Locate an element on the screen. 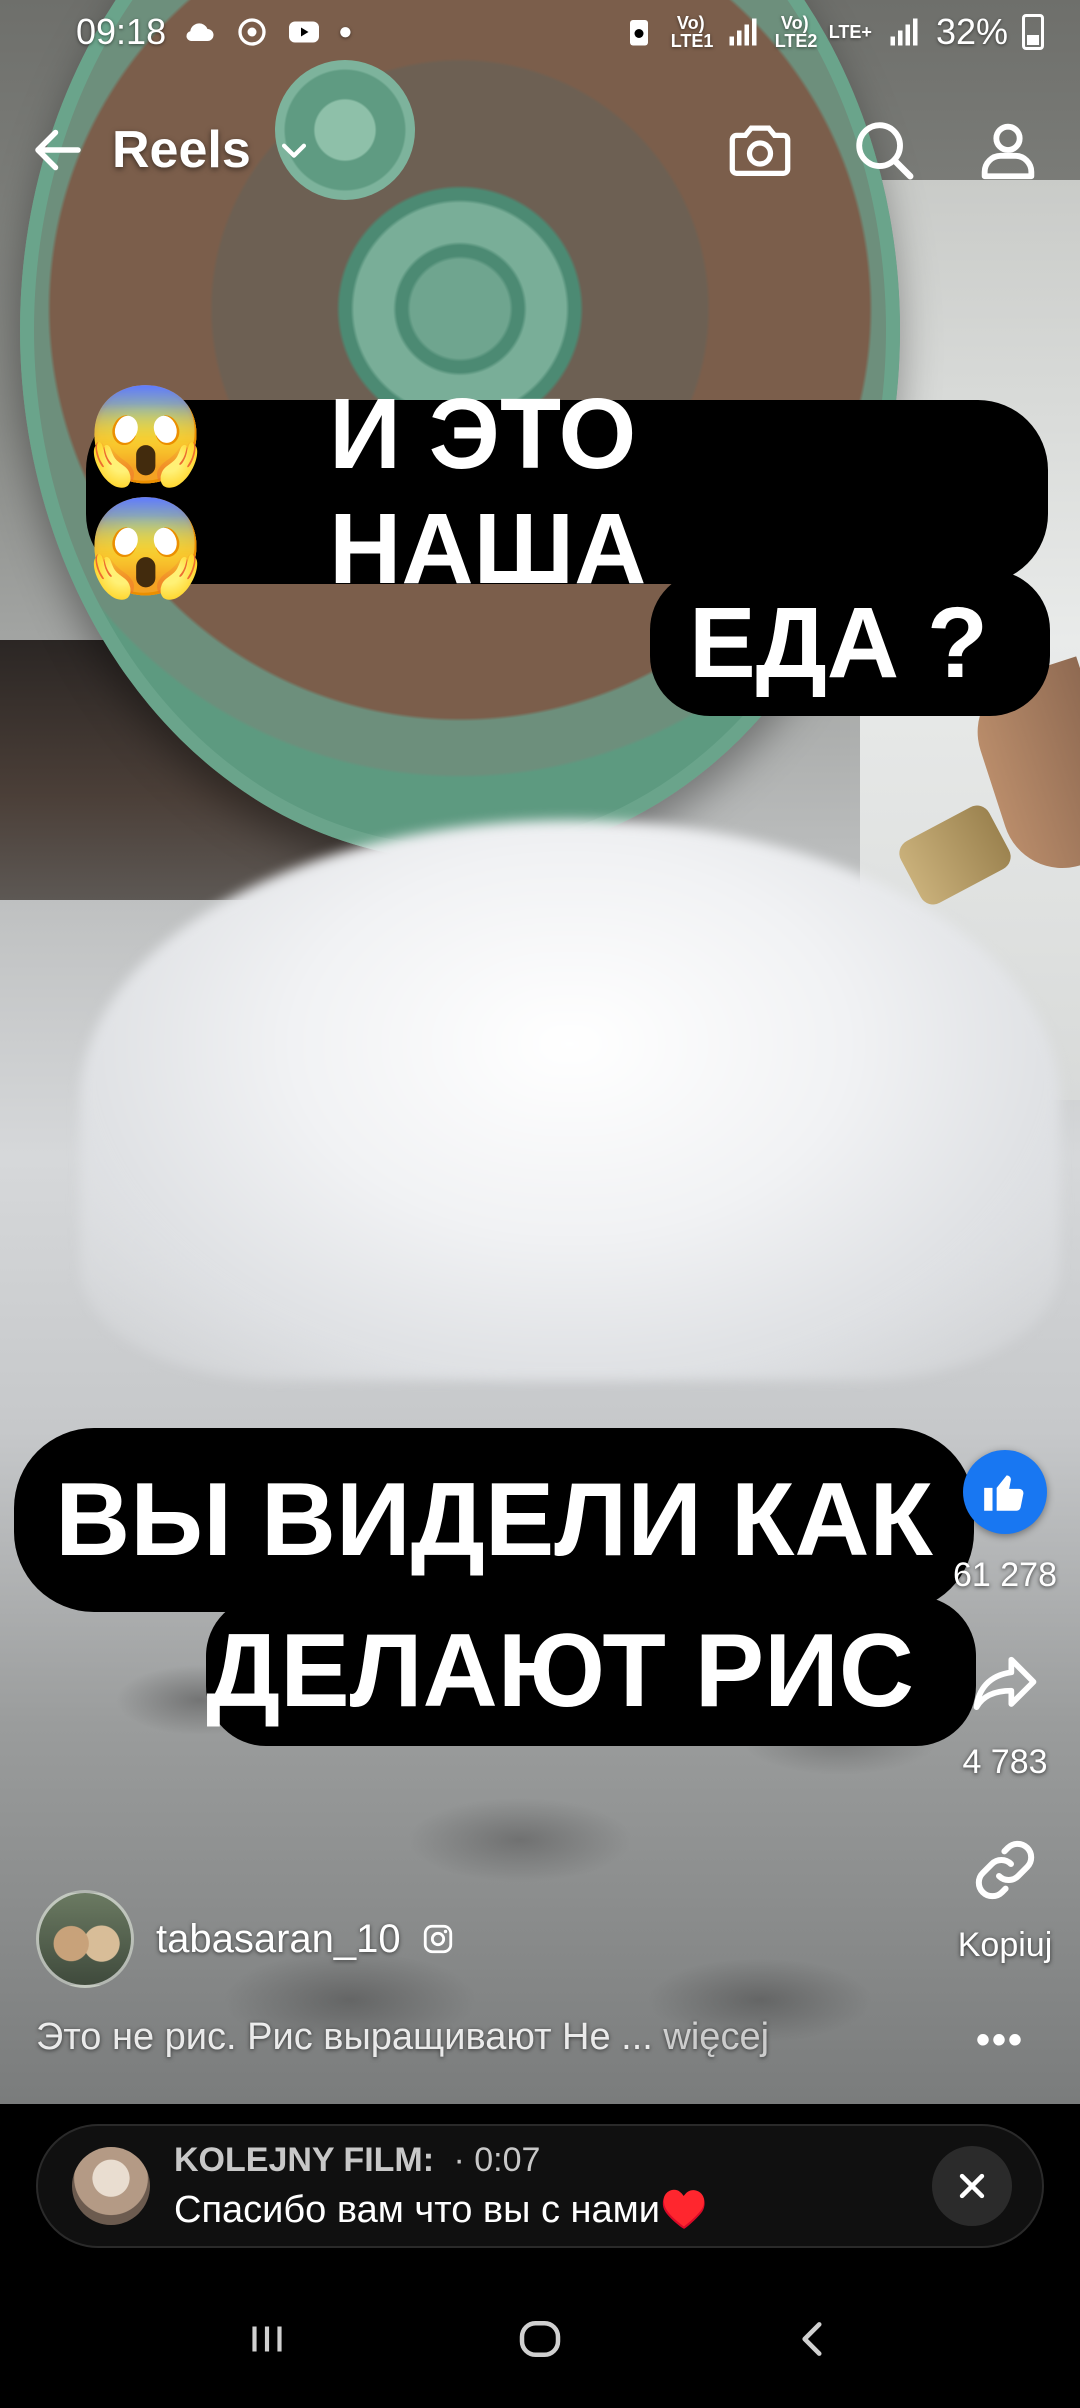 Image resolution: width=1080 pixels, height=2408 pixels. copy-link-button is located at coordinates (1005, 1870).